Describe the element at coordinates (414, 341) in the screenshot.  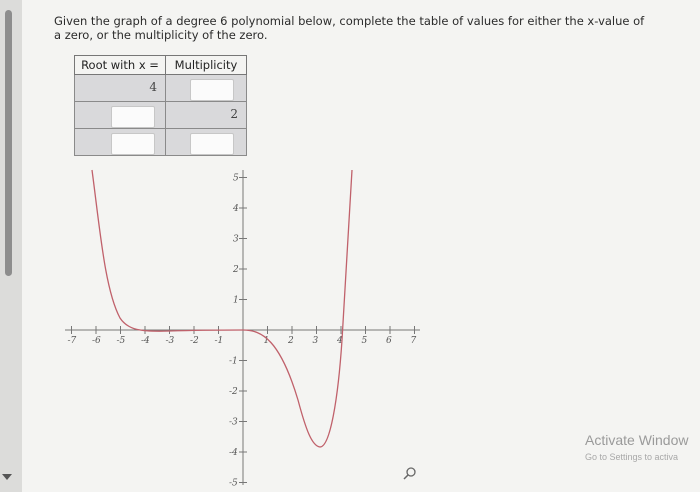
I see `x-tick-label: 7` at that location.